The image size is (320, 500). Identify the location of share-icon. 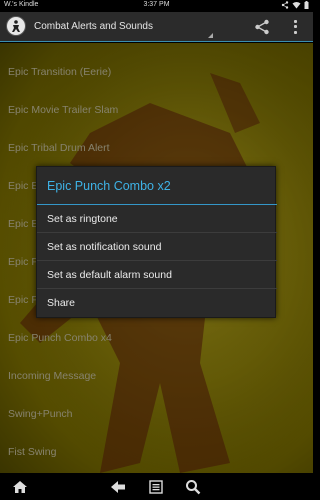
(262, 27).